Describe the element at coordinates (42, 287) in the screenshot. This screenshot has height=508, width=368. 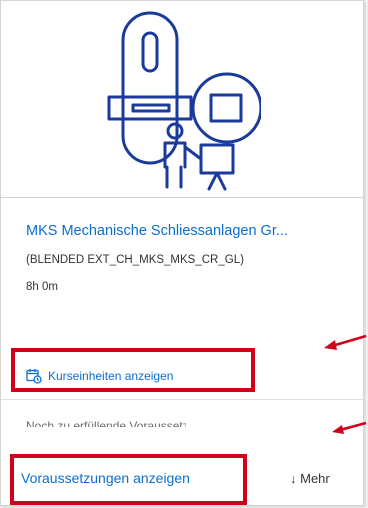
I see `course-duration: 8h 0m` at that location.